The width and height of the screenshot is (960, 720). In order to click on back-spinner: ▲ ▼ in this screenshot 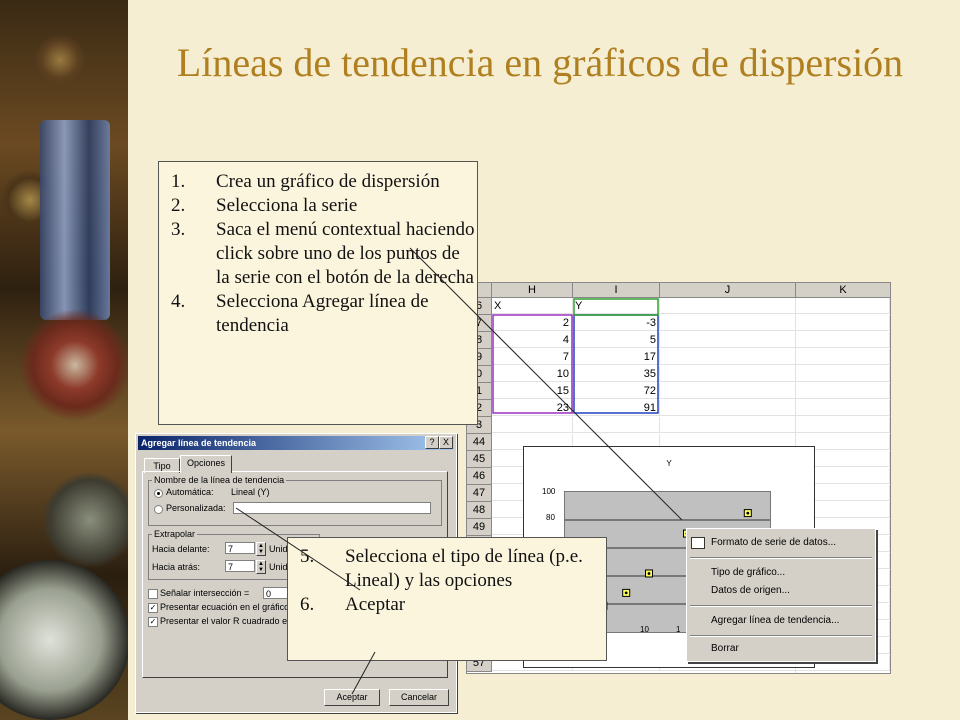, I will do `click(261, 567)`.